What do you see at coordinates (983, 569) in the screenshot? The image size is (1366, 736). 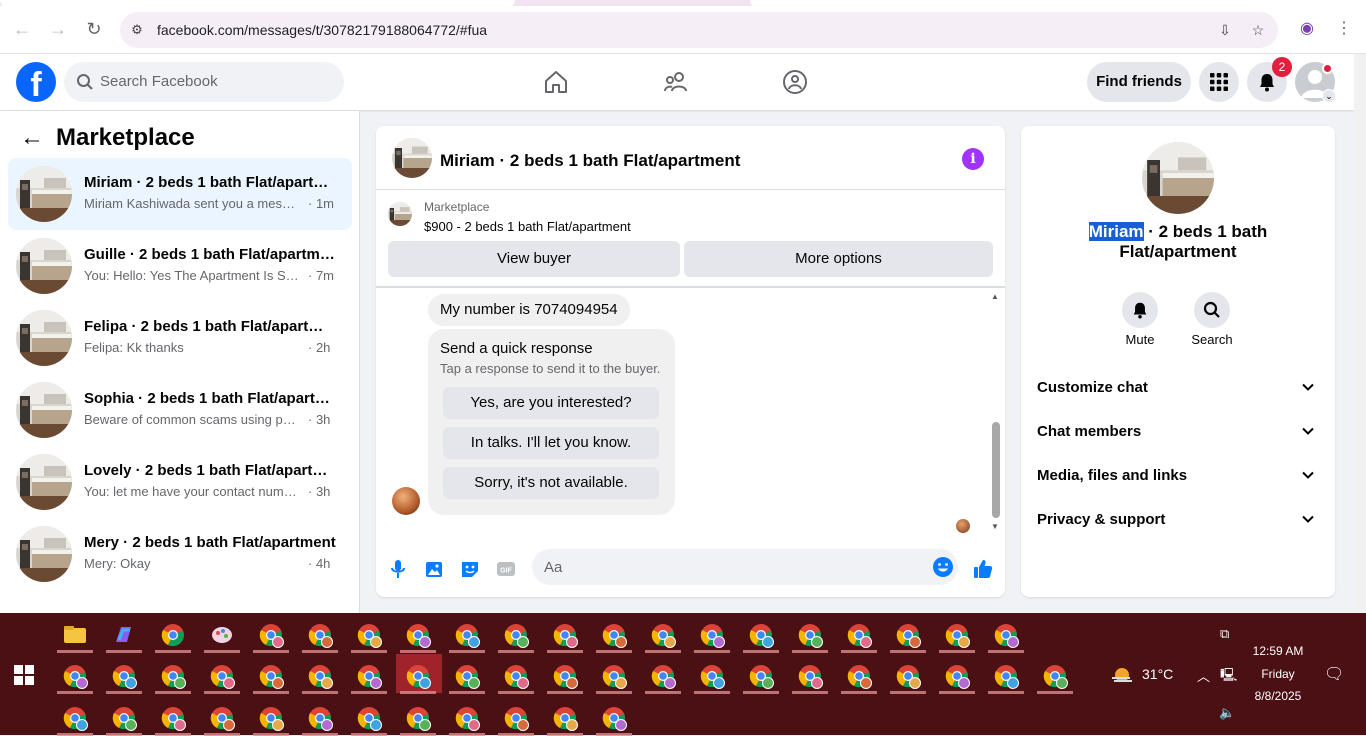 I see `thumbs-up-icon` at bounding box center [983, 569].